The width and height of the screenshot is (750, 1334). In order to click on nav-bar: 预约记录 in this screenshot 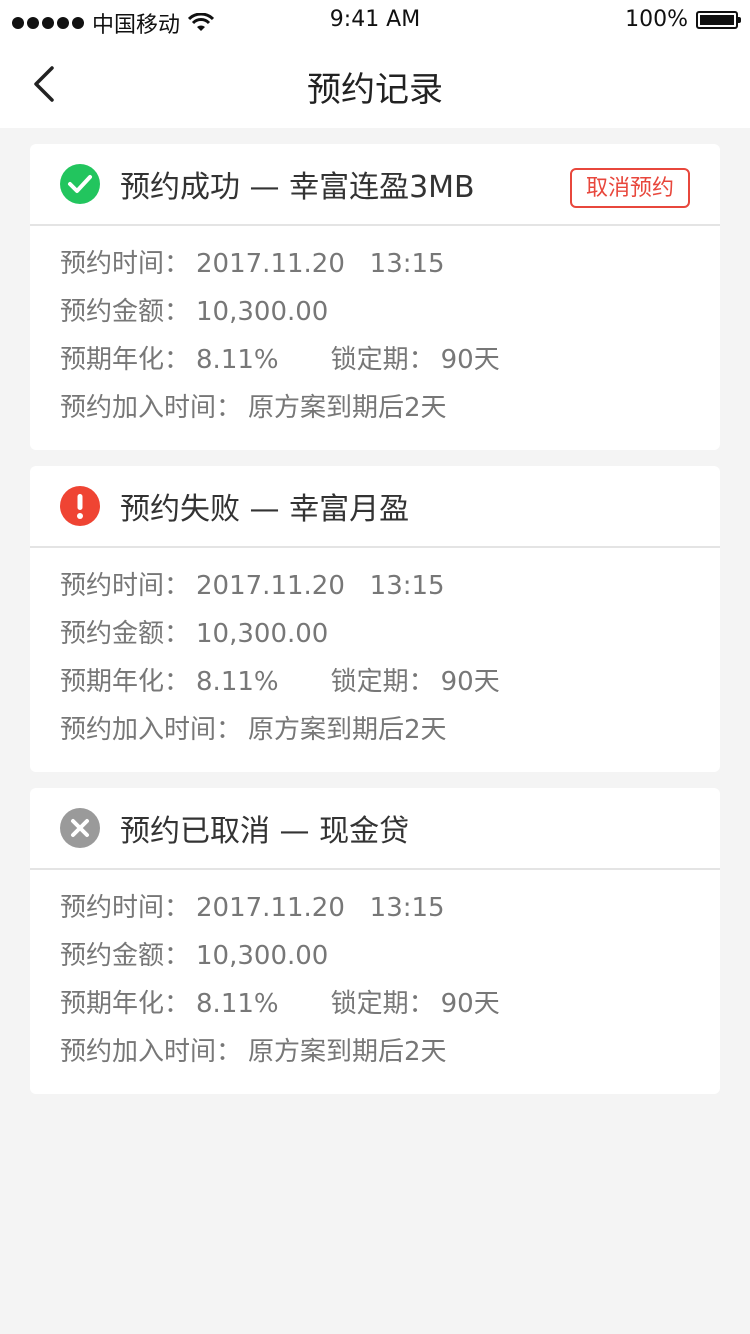, I will do `click(375, 84)`.